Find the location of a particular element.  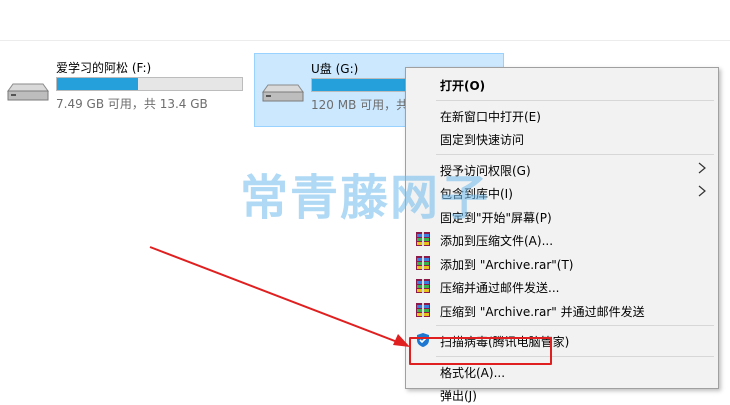

annotation-highlight-box is located at coordinates (480, 351).